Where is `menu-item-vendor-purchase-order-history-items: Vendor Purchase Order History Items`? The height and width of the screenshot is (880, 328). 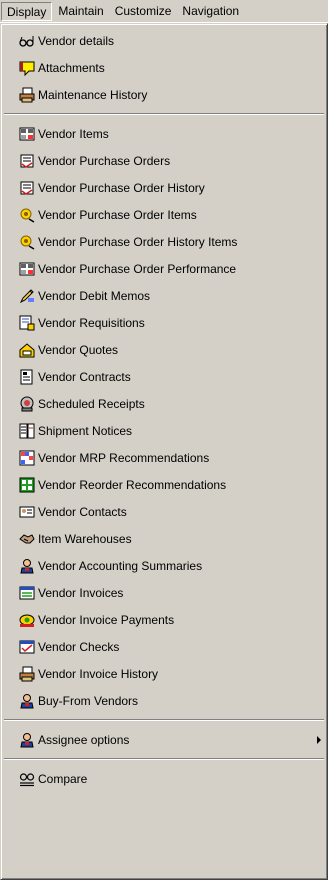 menu-item-vendor-purchase-order-history-items: Vendor Purchase Order History Items is located at coordinates (164, 241).